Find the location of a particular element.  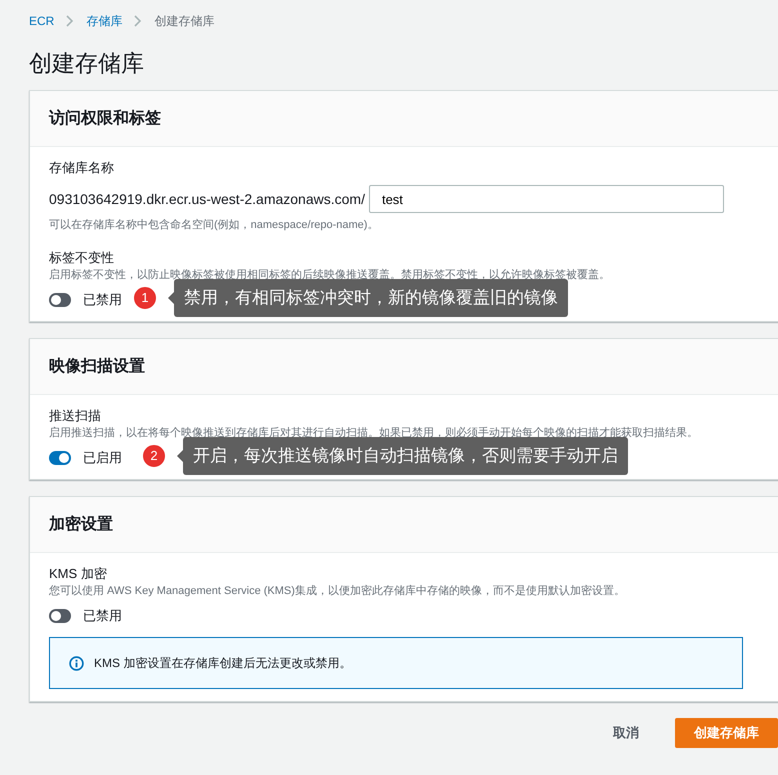

info-icon is located at coordinates (76, 663).